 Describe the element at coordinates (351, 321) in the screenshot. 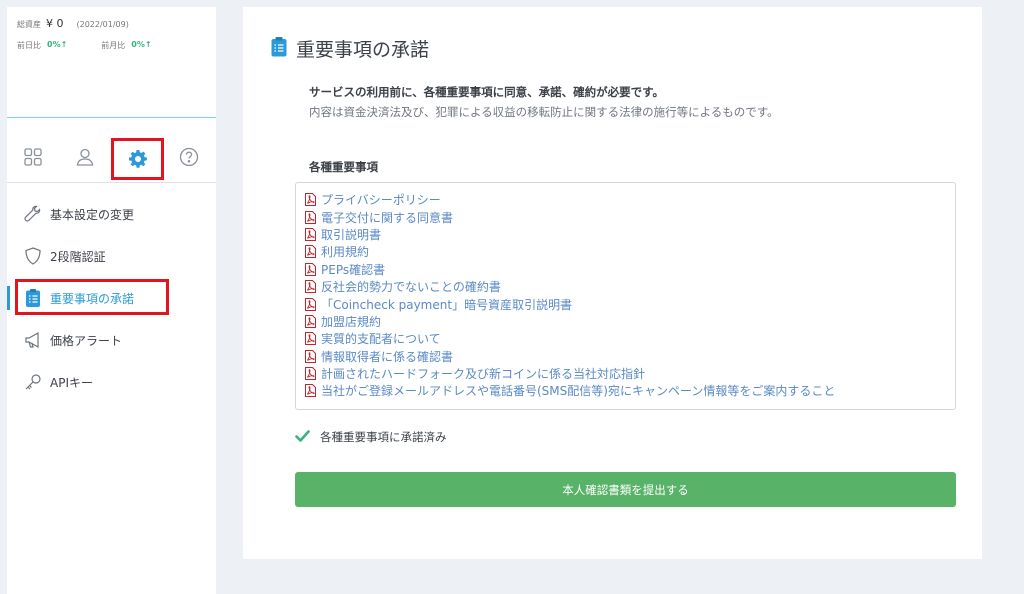

I see `document-link-label: 加盟店規約` at that location.